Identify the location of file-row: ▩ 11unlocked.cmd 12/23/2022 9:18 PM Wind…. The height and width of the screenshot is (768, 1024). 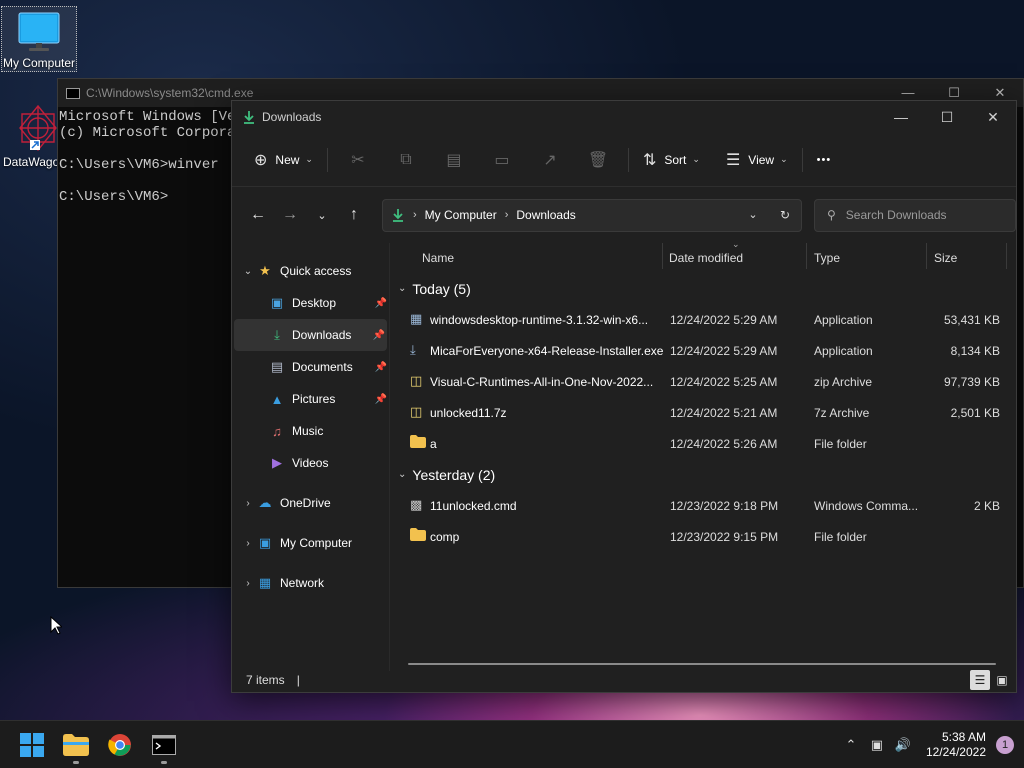
(703, 505).